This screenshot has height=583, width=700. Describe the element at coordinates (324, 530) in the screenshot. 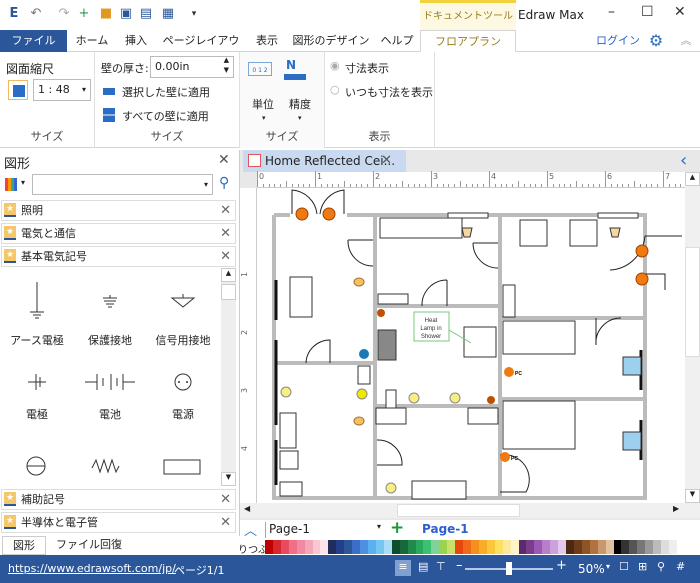

I see `page-select: Page-1 ▾` at that location.